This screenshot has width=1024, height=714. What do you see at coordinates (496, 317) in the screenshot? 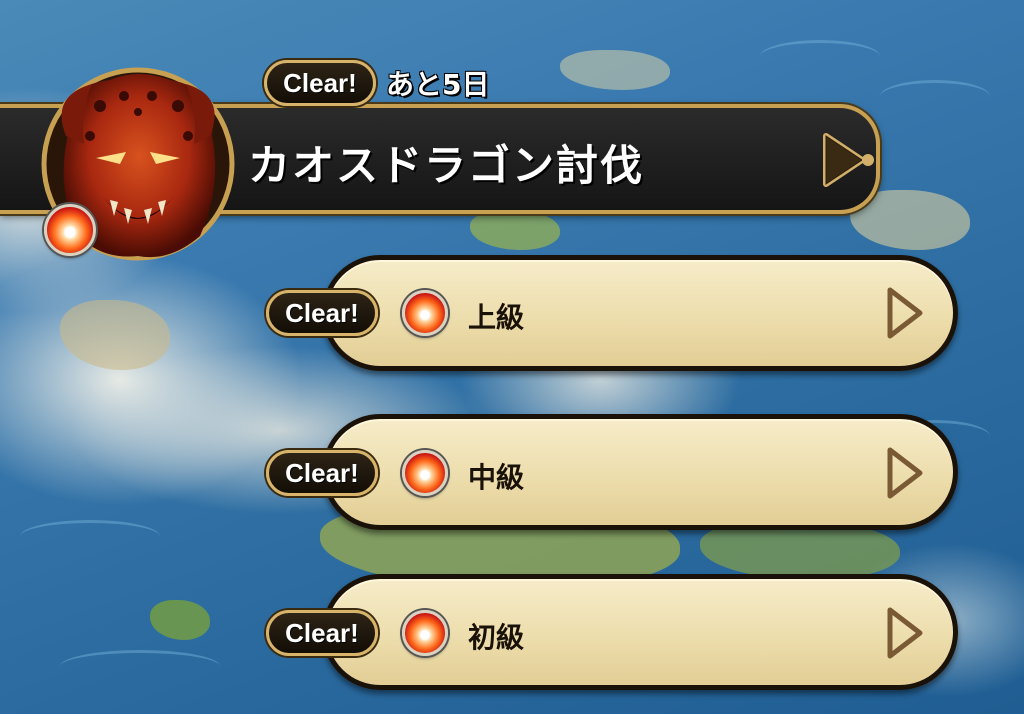
I see `difficulty-label: 上級` at bounding box center [496, 317].